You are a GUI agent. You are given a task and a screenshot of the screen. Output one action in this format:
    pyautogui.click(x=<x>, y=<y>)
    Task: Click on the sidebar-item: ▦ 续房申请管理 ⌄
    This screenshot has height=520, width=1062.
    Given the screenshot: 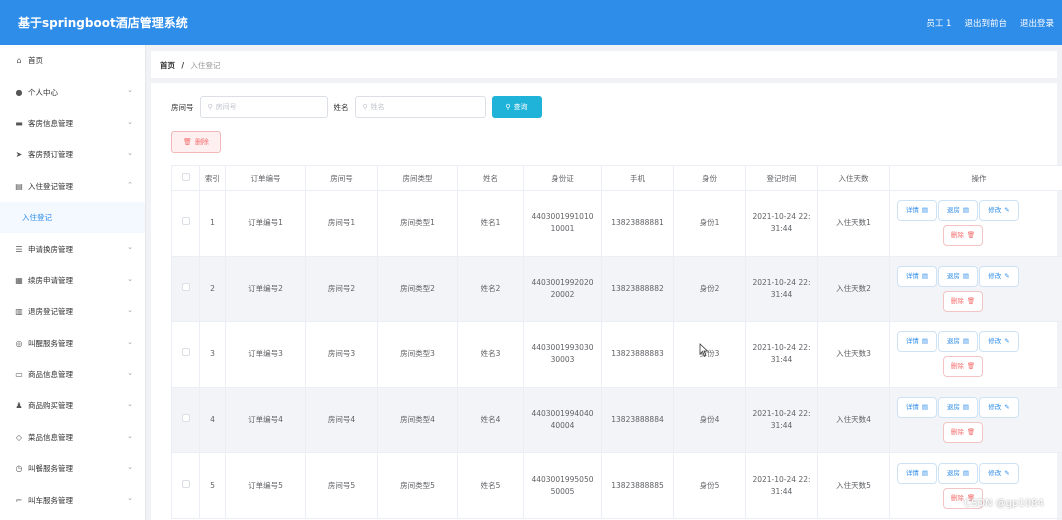 What is the action you would take?
    pyautogui.click(x=72, y=280)
    